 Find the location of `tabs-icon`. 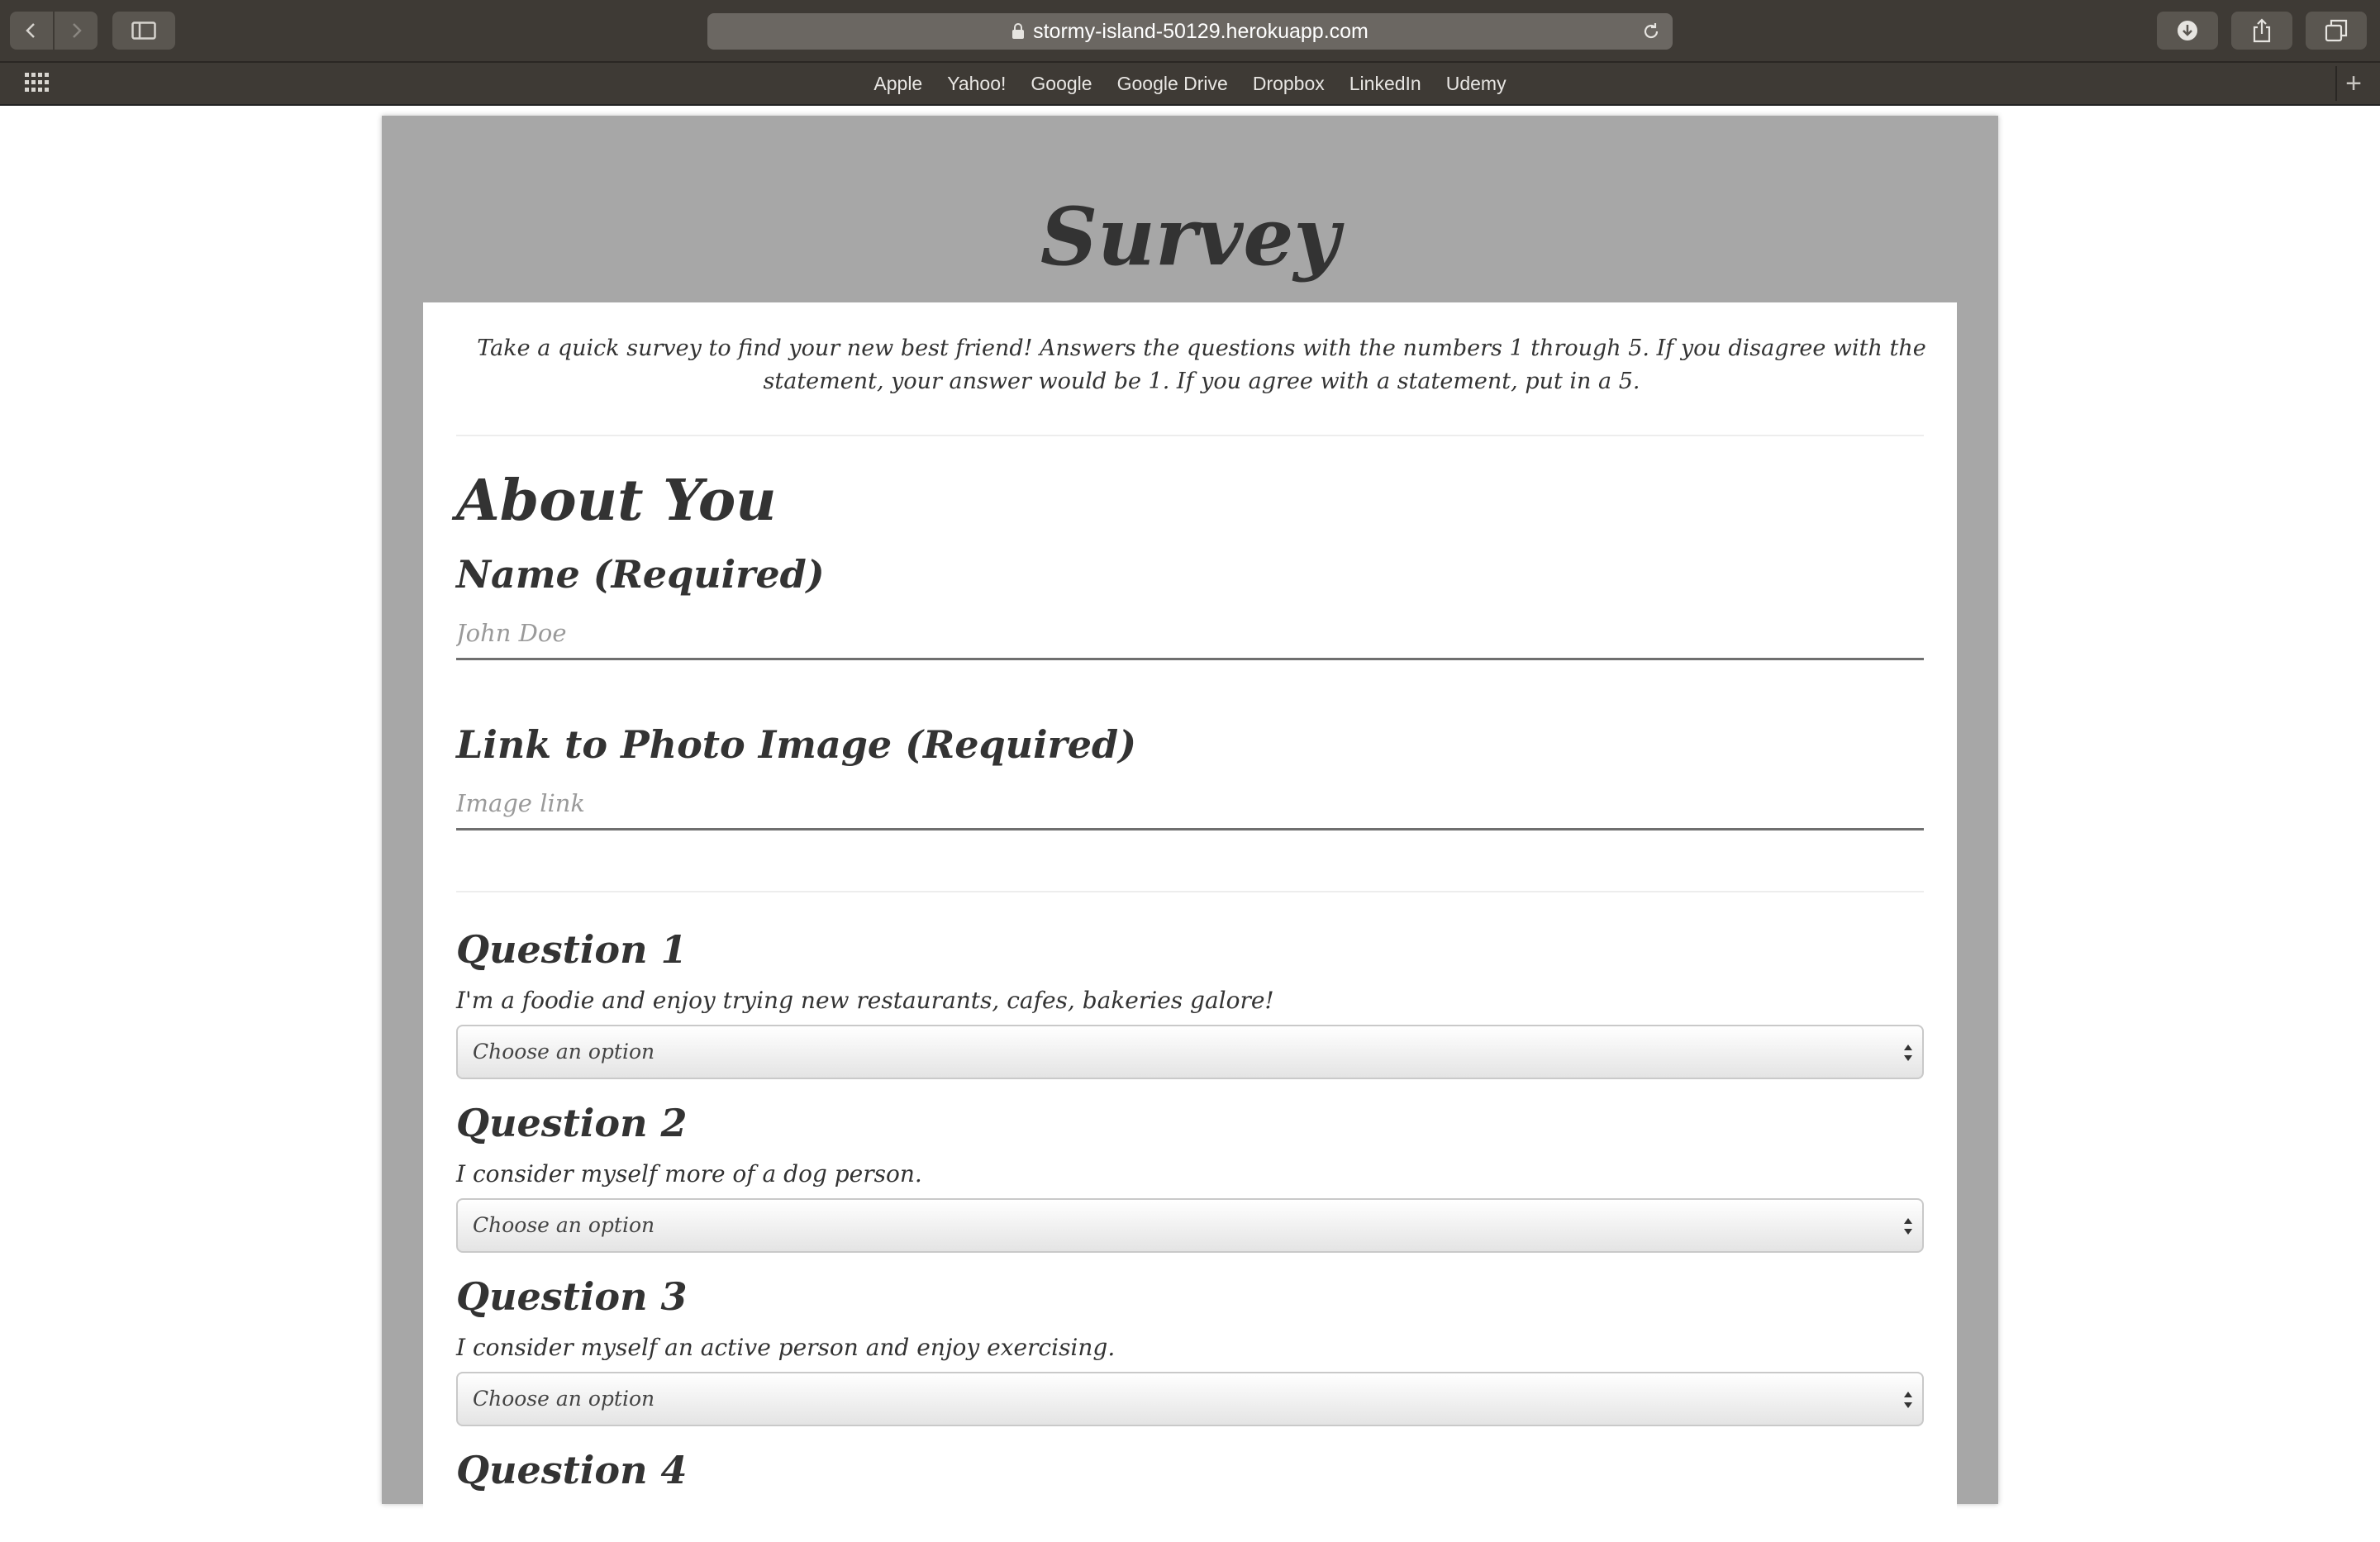

tabs-icon is located at coordinates (2336, 30).